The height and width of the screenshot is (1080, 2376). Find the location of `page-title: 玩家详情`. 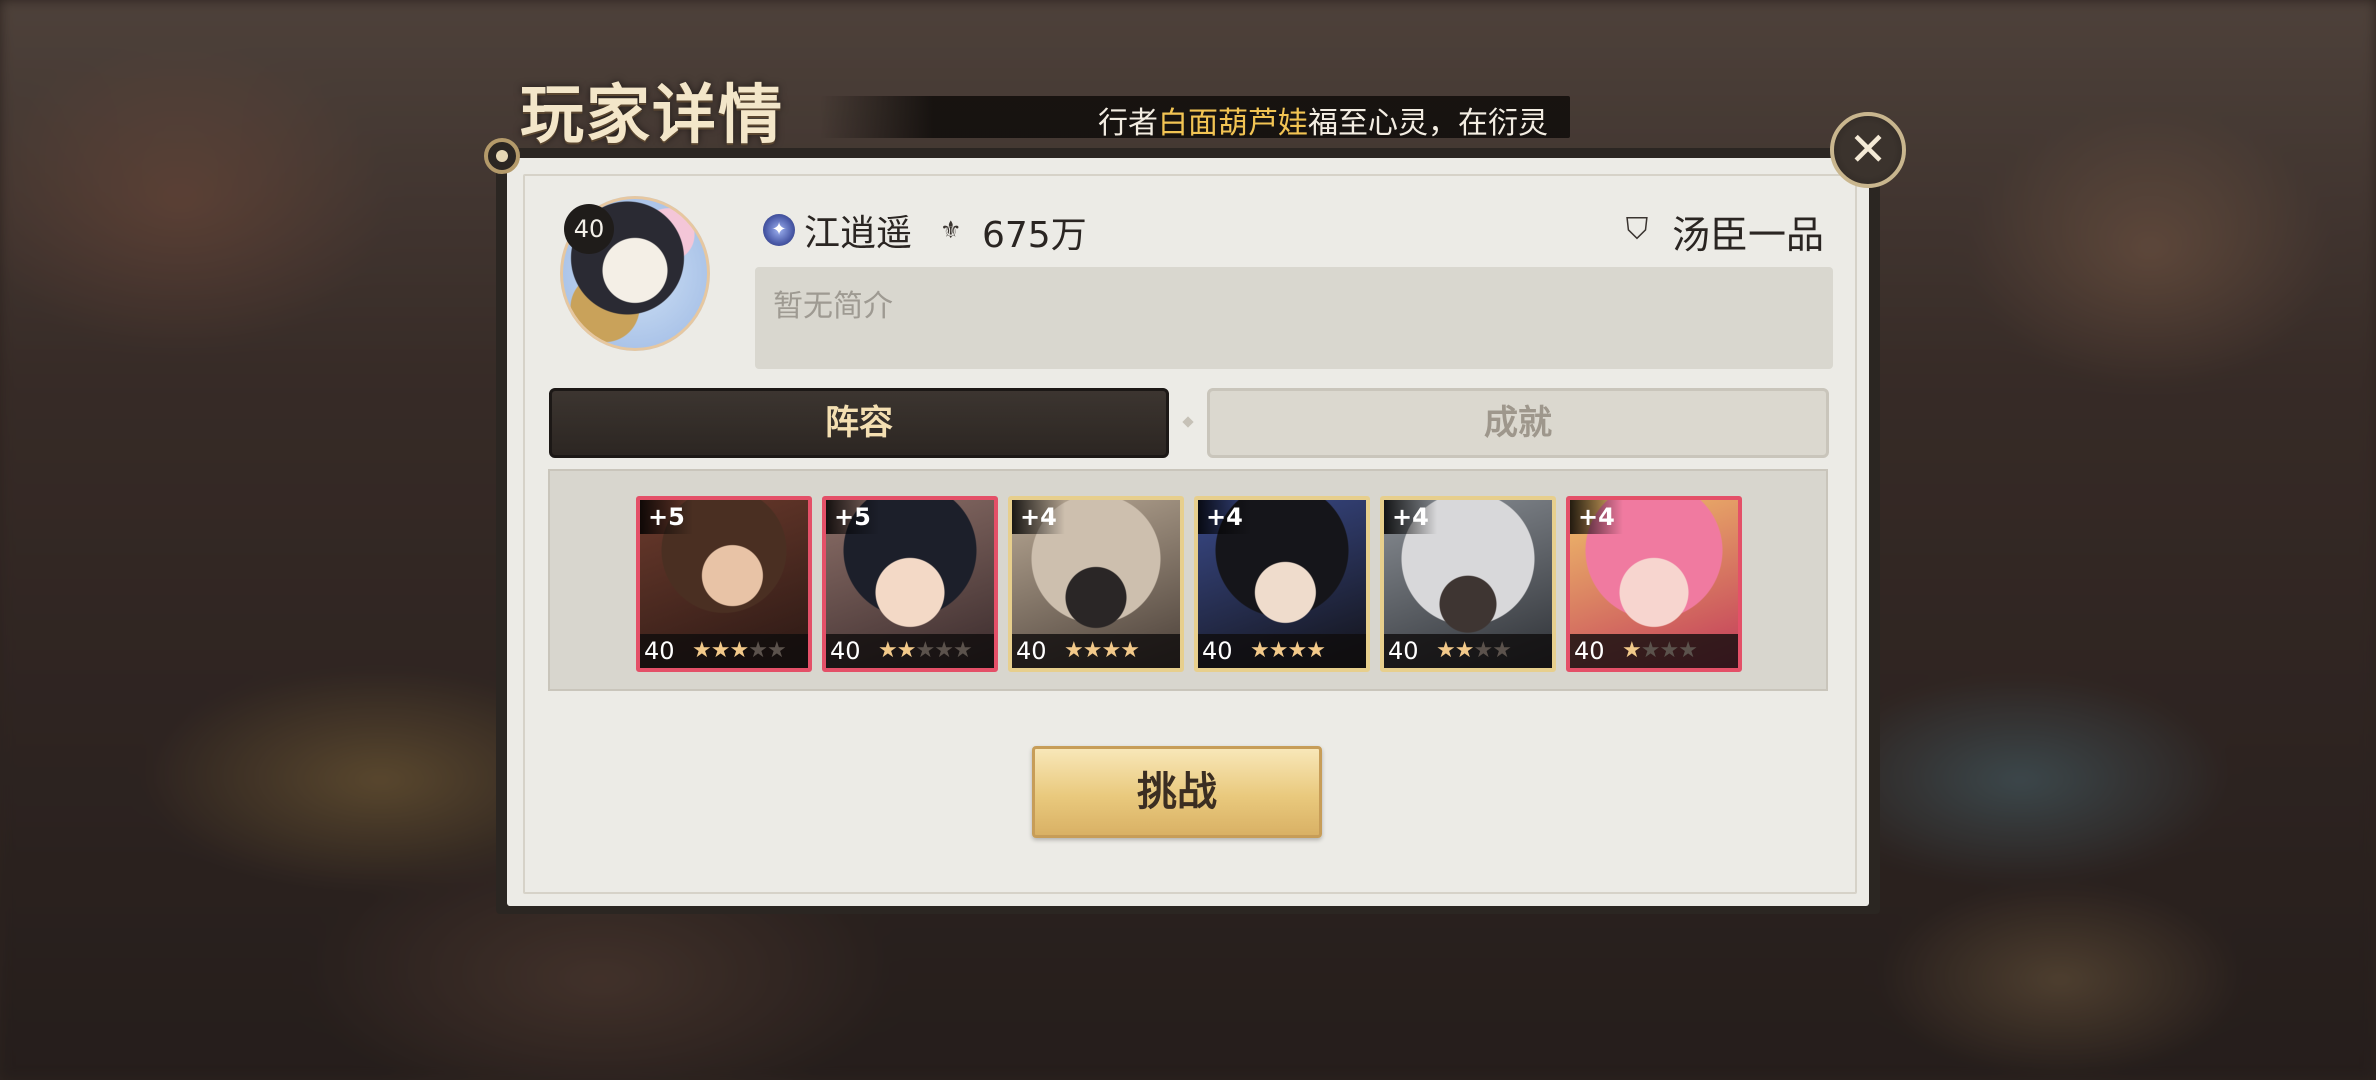

page-title: 玩家详情 is located at coordinates (652, 116).